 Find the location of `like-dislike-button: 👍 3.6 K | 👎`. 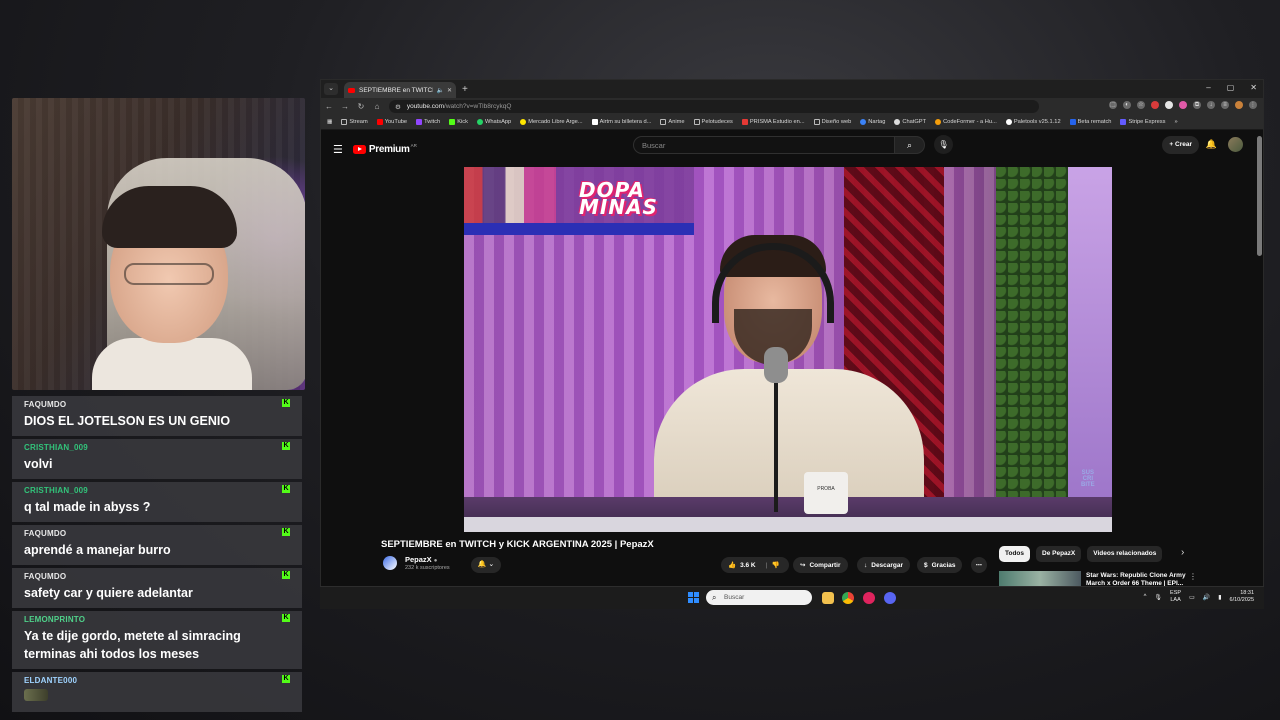

like-dislike-button: 👍 3.6 K | 👎 is located at coordinates (755, 565).